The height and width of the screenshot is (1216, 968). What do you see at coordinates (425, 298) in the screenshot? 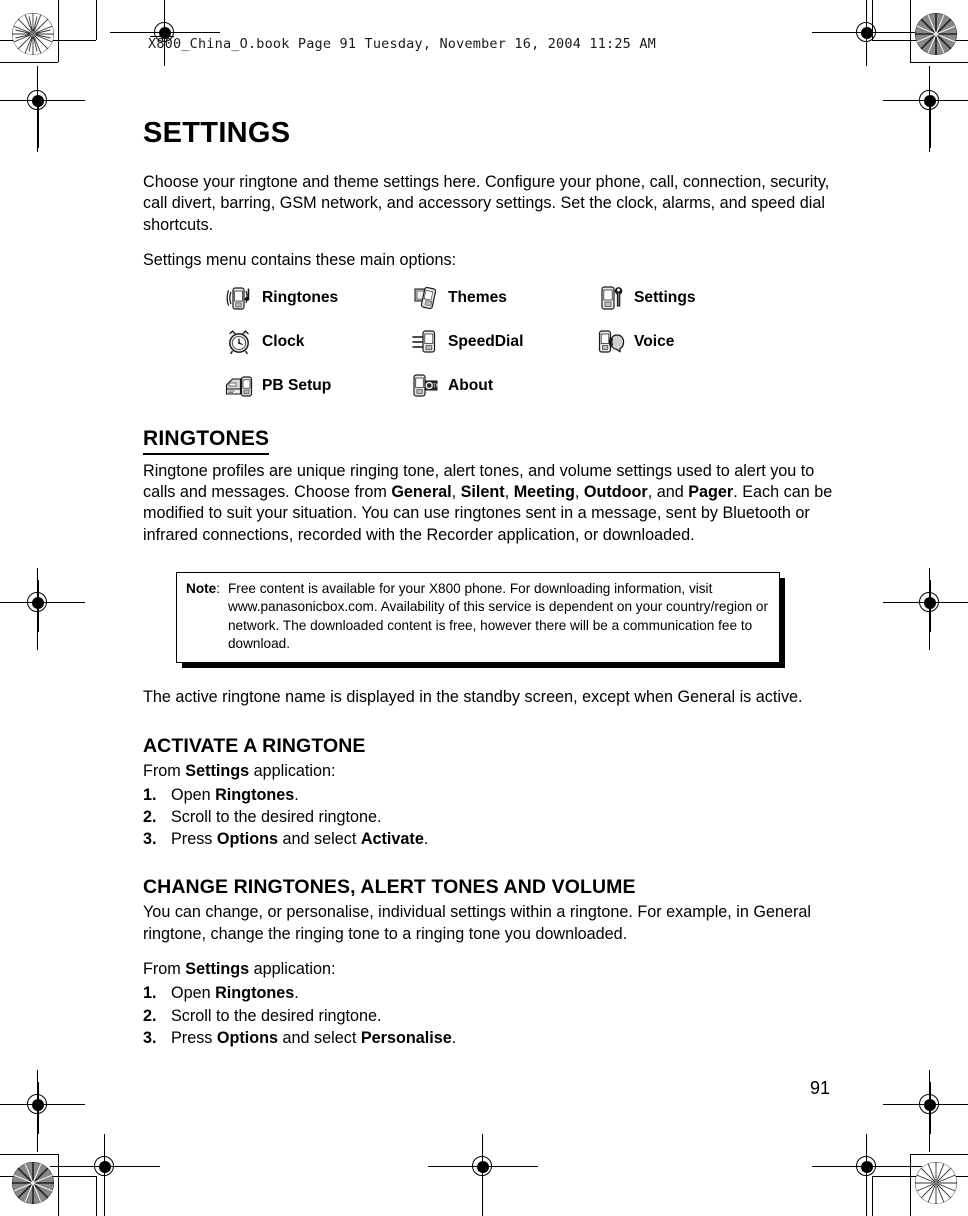
I see `phone-themes-icon` at bounding box center [425, 298].